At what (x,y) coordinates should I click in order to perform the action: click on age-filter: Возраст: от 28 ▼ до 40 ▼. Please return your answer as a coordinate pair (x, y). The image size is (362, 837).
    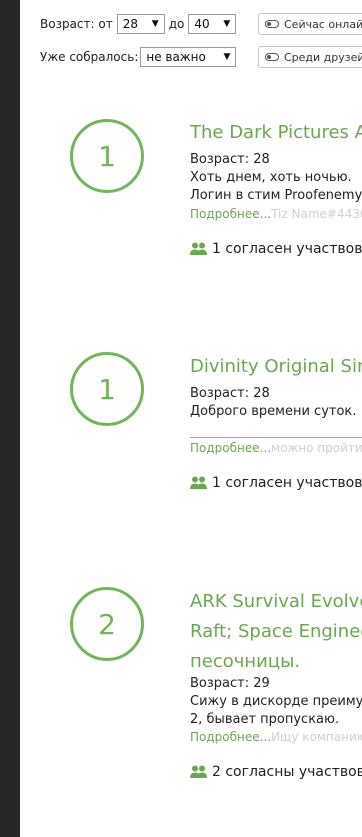
    Looking at the image, I should click on (138, 24).